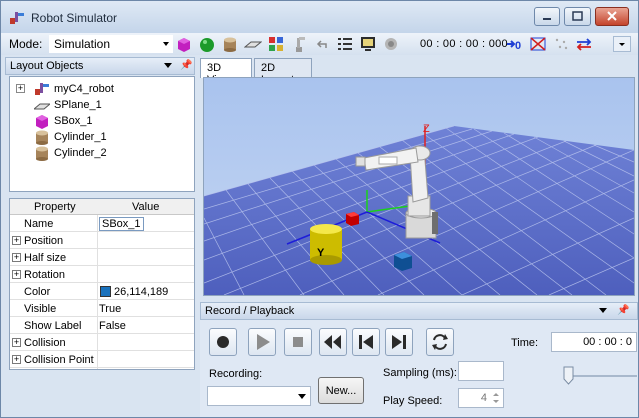 This screenshot has height=418, width=639. What do you see at coordinates (44, 241) in the screenshot?
I see `property-name: Position` at bounding box center [44, 241].